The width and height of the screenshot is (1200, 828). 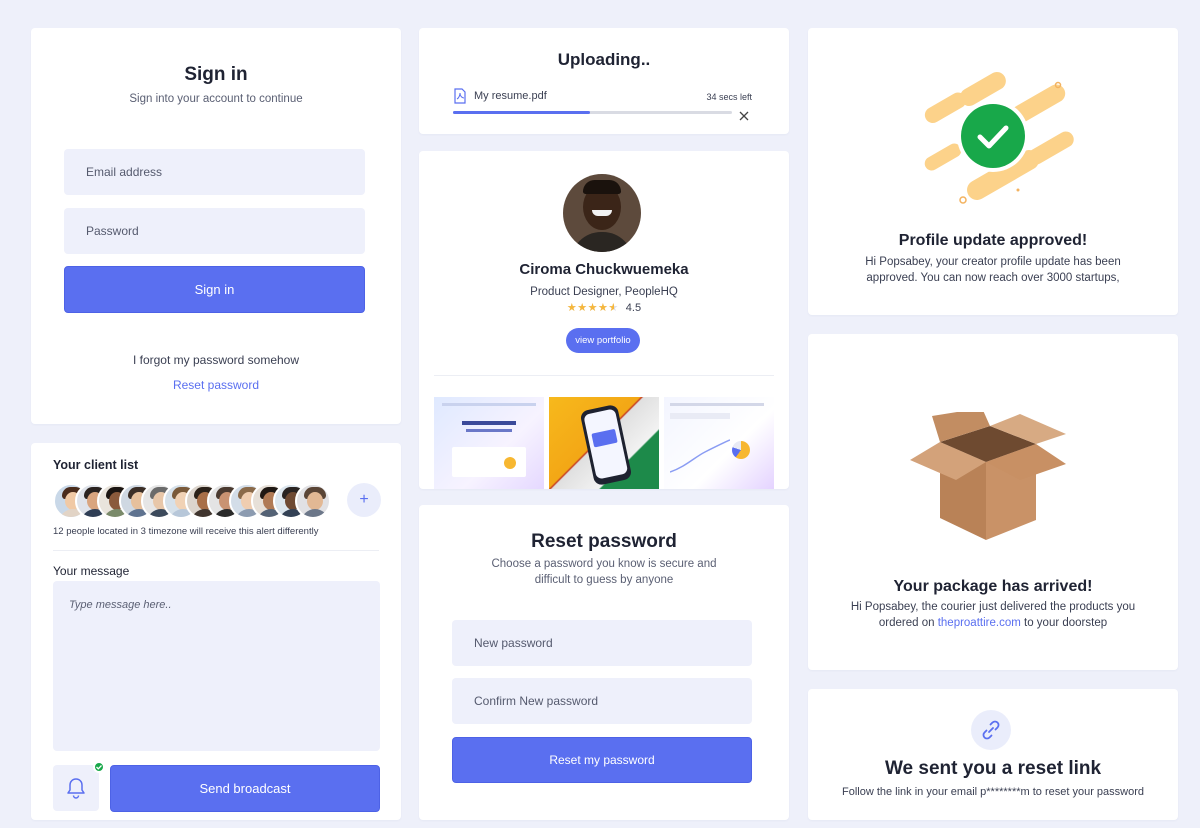 I want to click on password-field: Password, so click(x=214, y=231).